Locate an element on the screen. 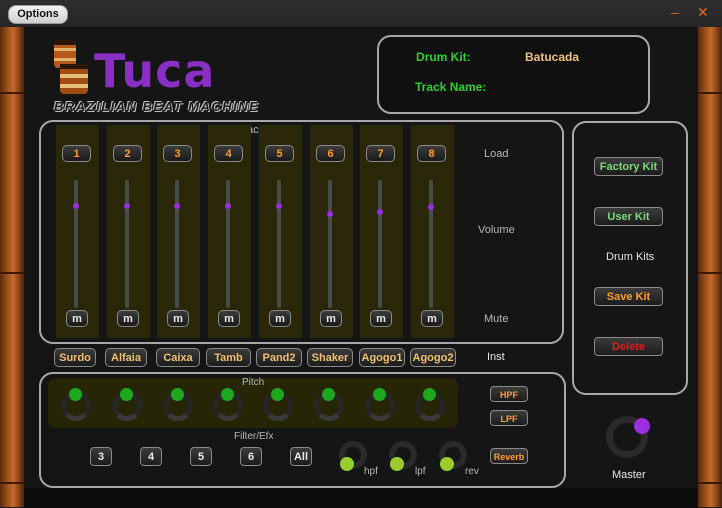  inst-button-7: Agogo1 is located at coordinates (382, 357).